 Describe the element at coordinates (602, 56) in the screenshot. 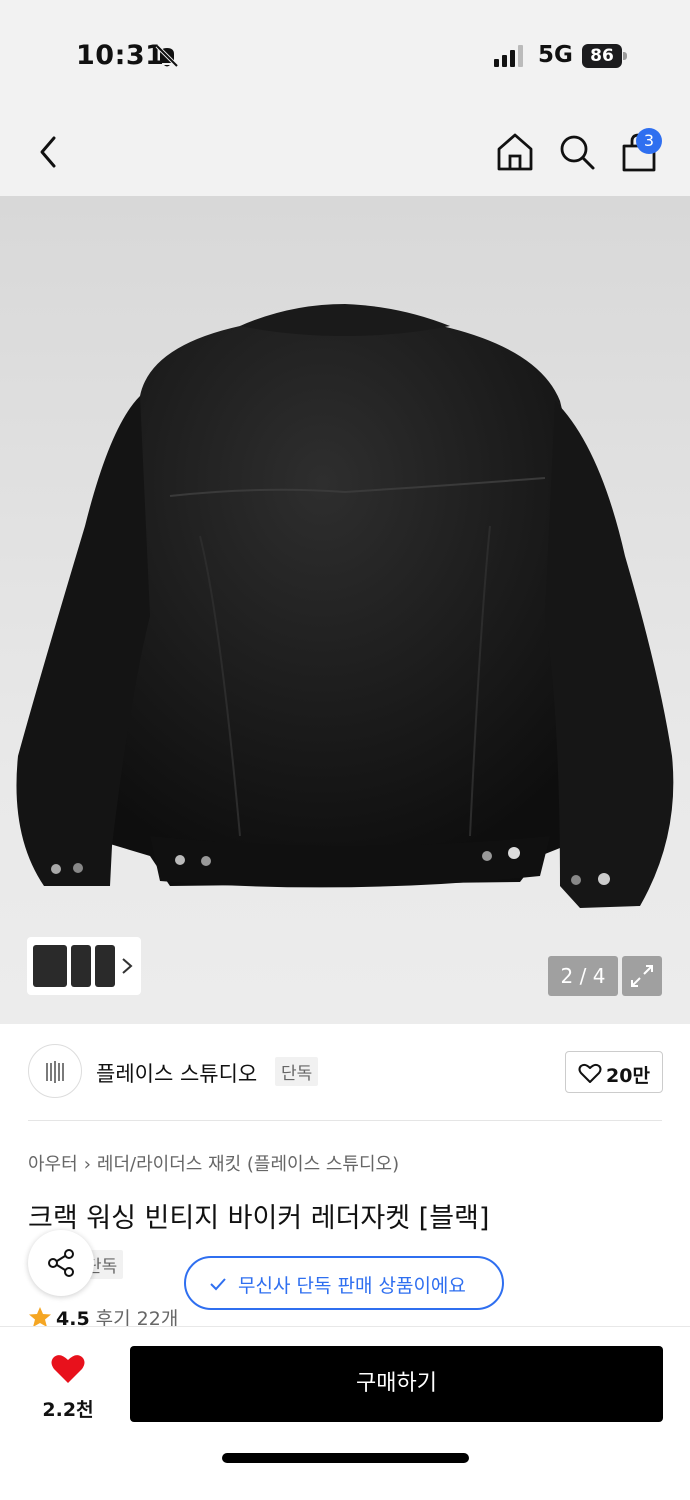

I see `battery-level: 86` at that location.